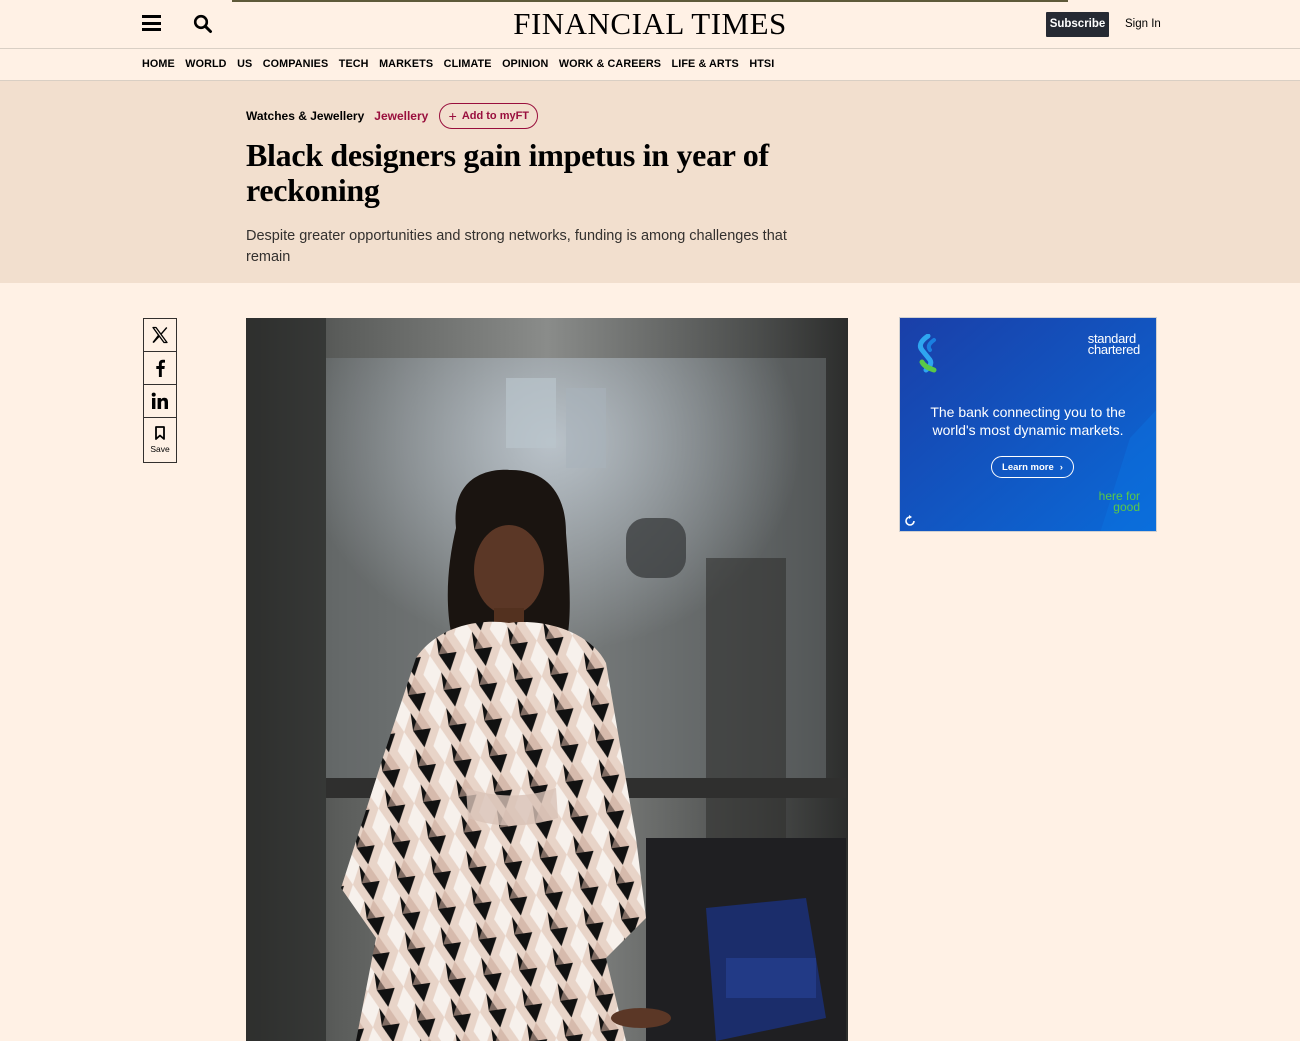 Image resolution: width=1300 pixels, height=1041 pixels. What do you see at coordinates (158, 64) in the screenshot?
I see `nav-item-home: HOME` at bounding box center [158, 64].